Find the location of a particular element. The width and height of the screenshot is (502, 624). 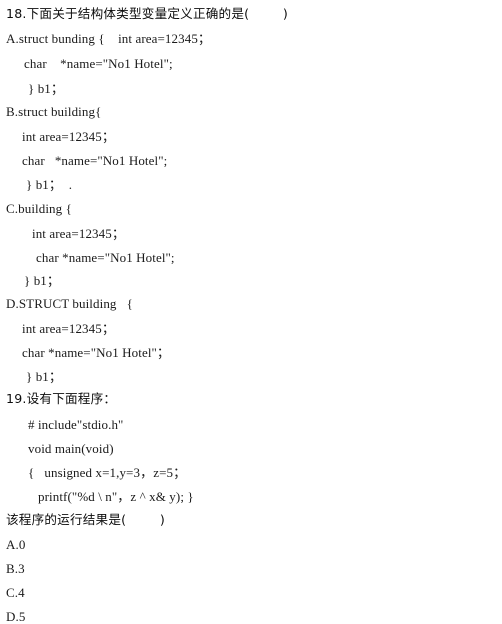

question-18-option-d-line-4: } b1； is located at coordinates (44, 376).